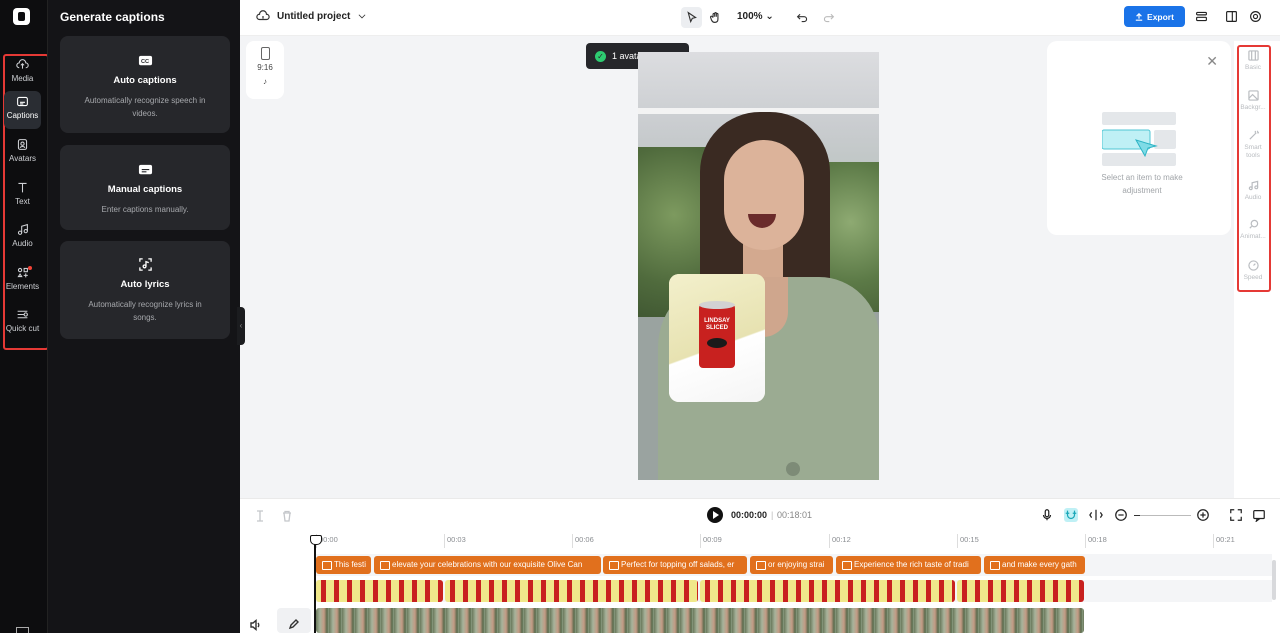 The width and height of the screenshot is (1280, 633). What do you see at coordinates (675, 565) in the screenshot?
I see `caption-clip: Perfect for topping off salads, er` at bounding box center [675, 565].